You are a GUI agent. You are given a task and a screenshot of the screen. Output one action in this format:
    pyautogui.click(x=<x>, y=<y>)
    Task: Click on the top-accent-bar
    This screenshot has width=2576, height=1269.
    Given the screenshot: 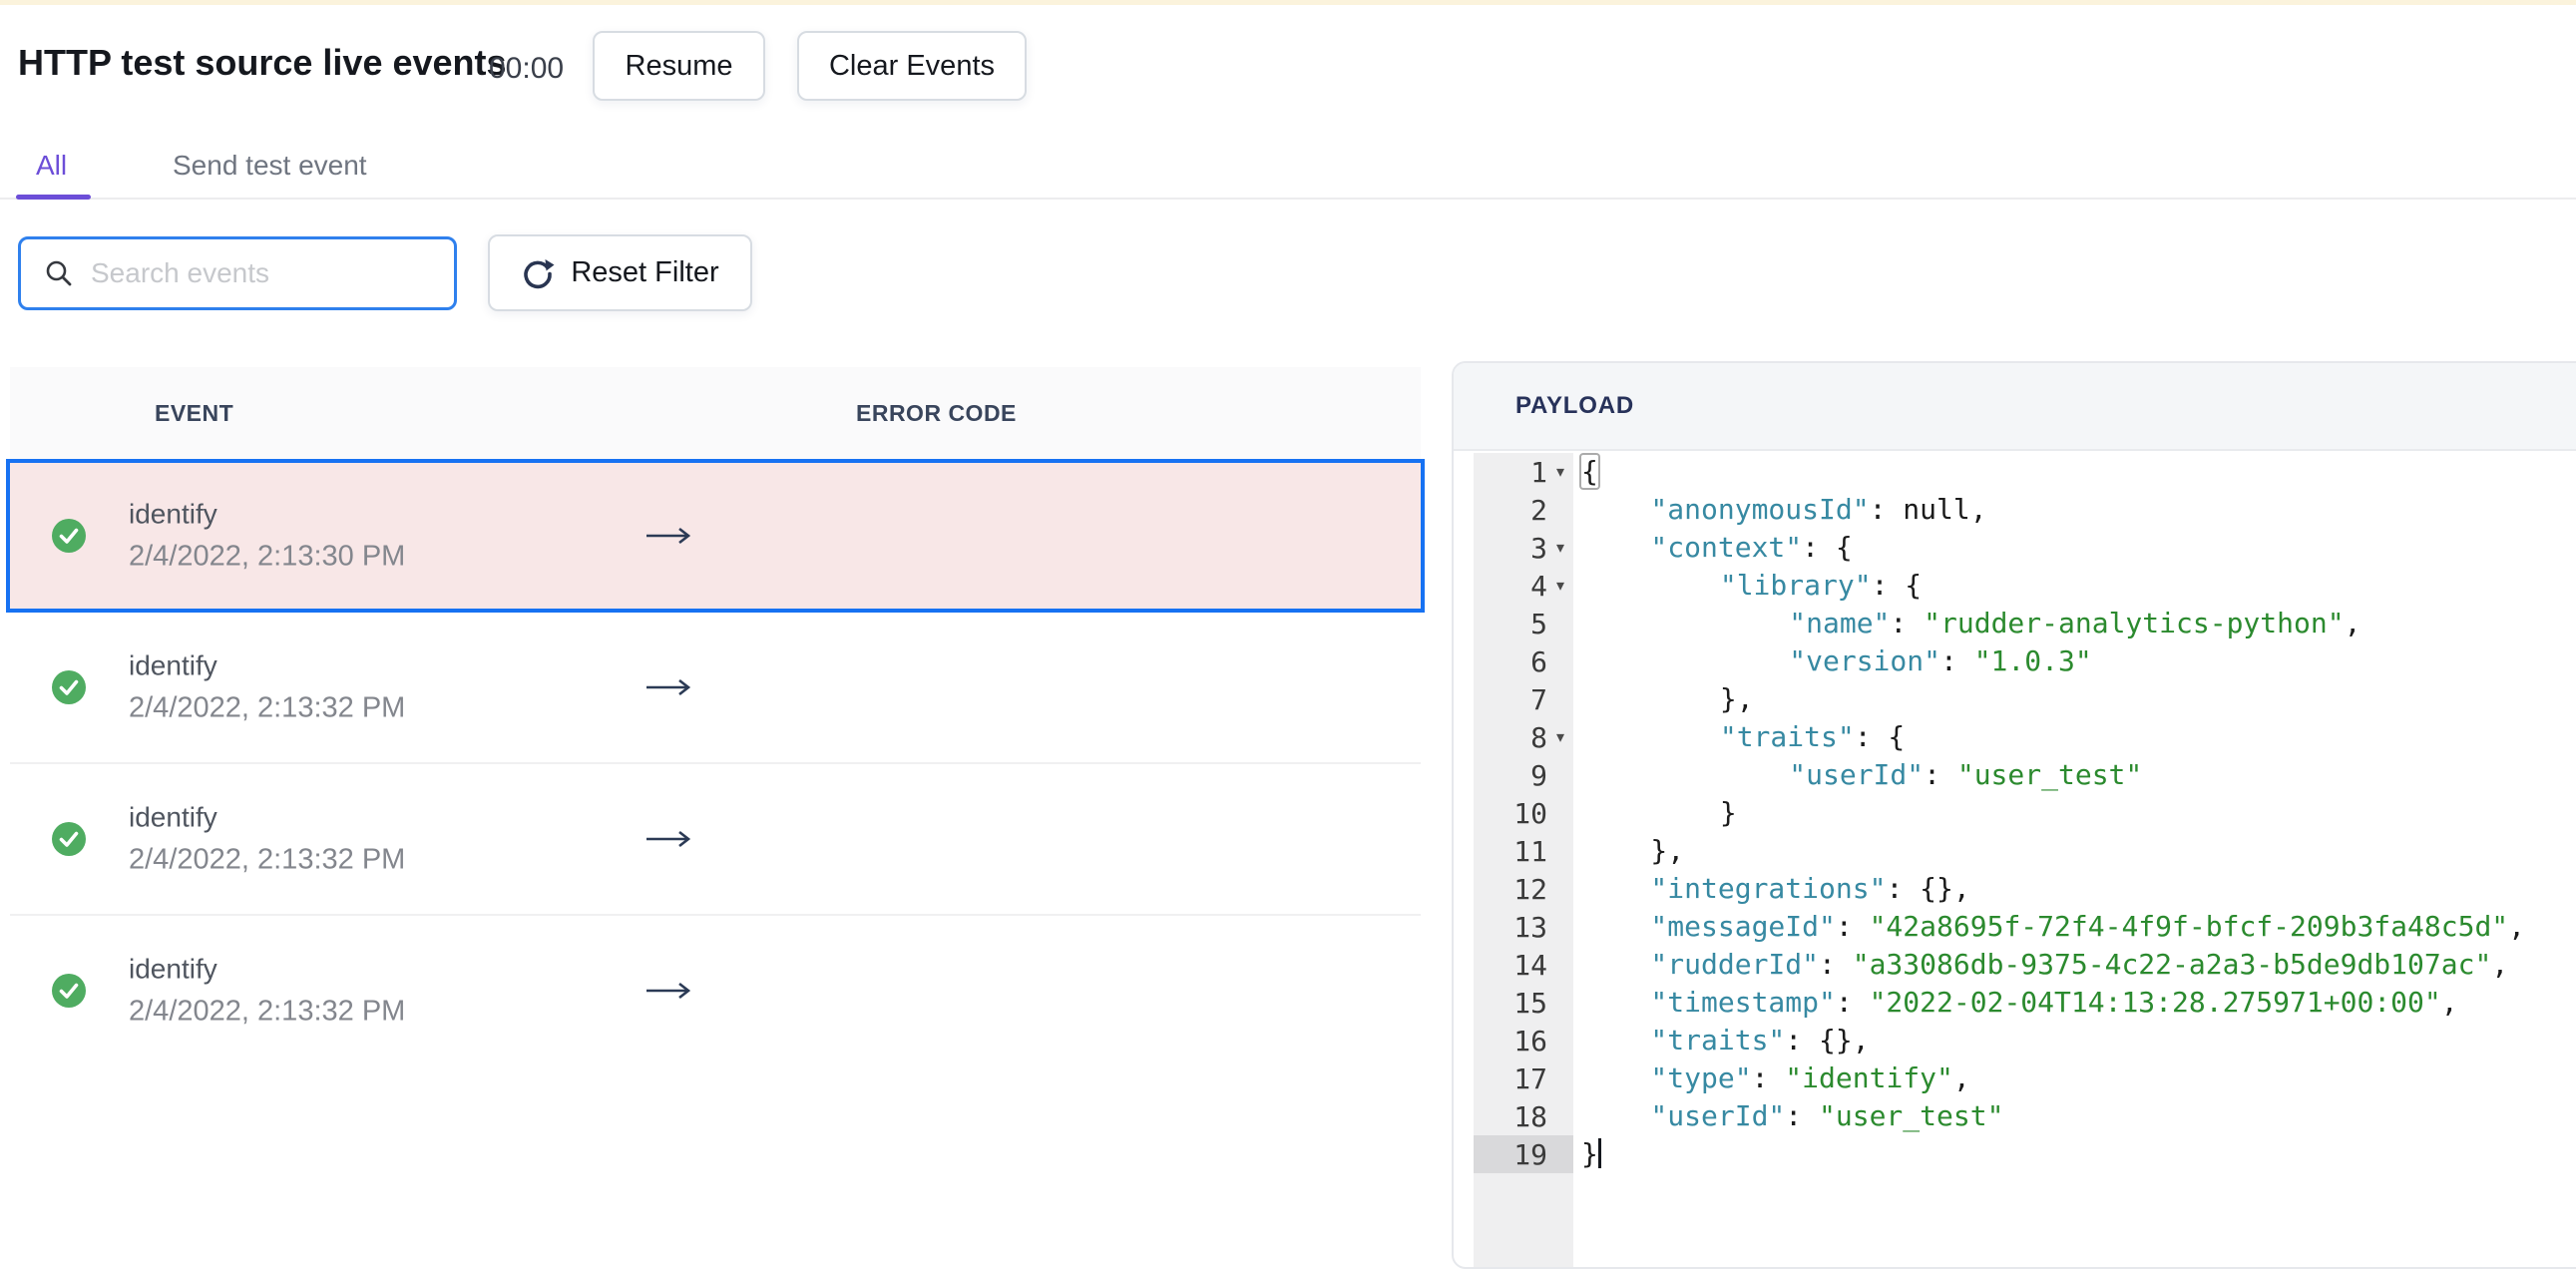 What is the action you would take?
    pyautogui.click(x=1288, y=2)
    